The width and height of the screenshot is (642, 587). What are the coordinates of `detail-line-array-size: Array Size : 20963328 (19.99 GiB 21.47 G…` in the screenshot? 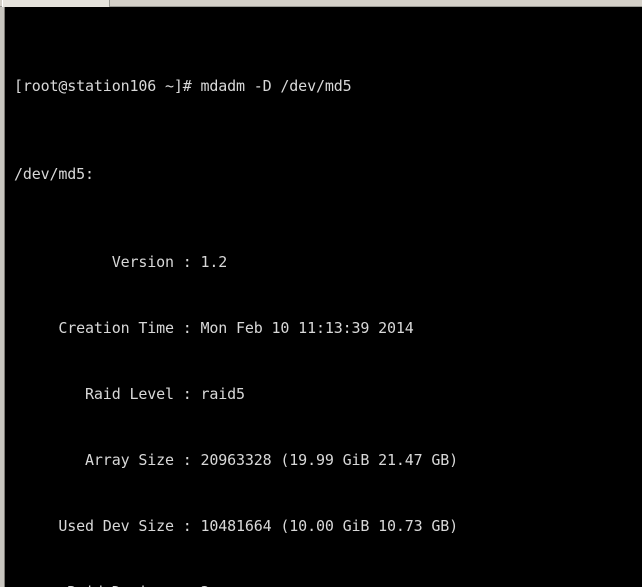 It's located at (236, 460).